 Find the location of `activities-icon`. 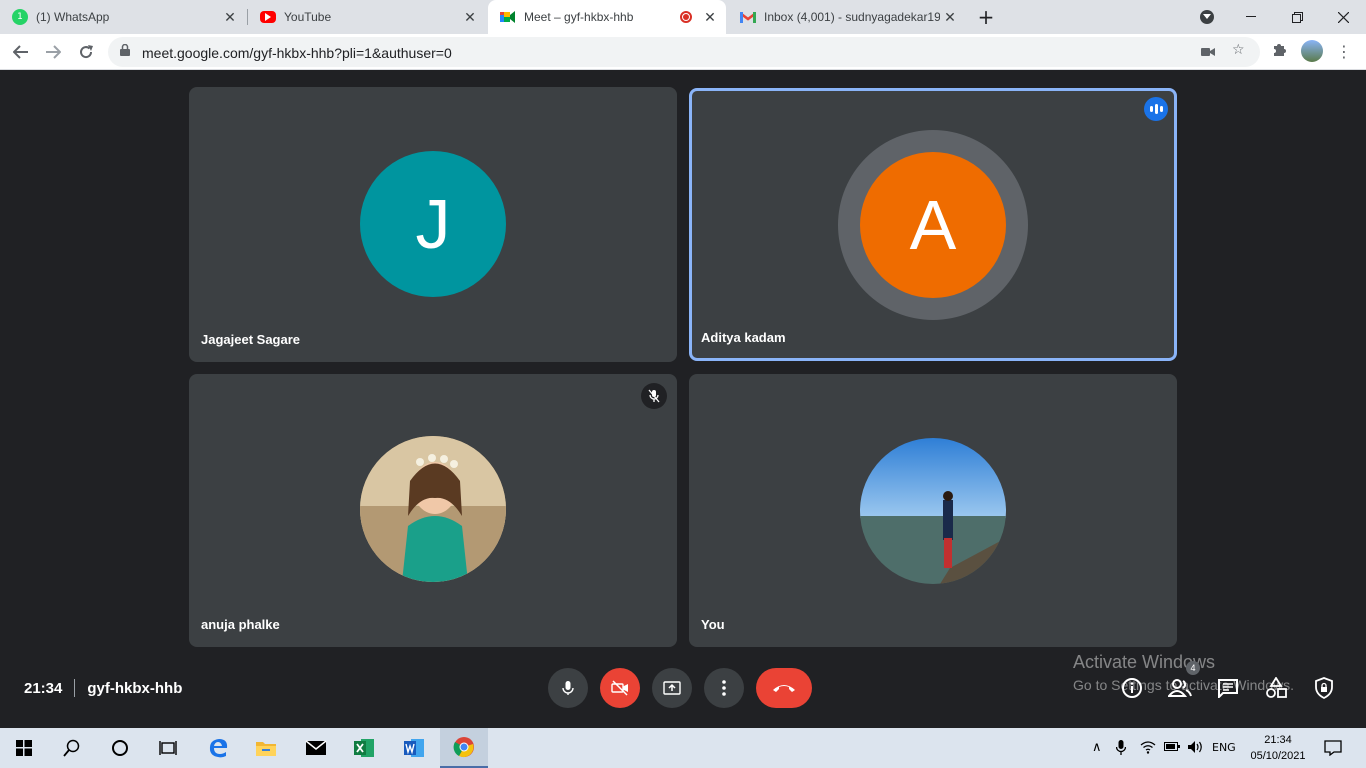

activities-icon is located at coordinates (1276, 687).